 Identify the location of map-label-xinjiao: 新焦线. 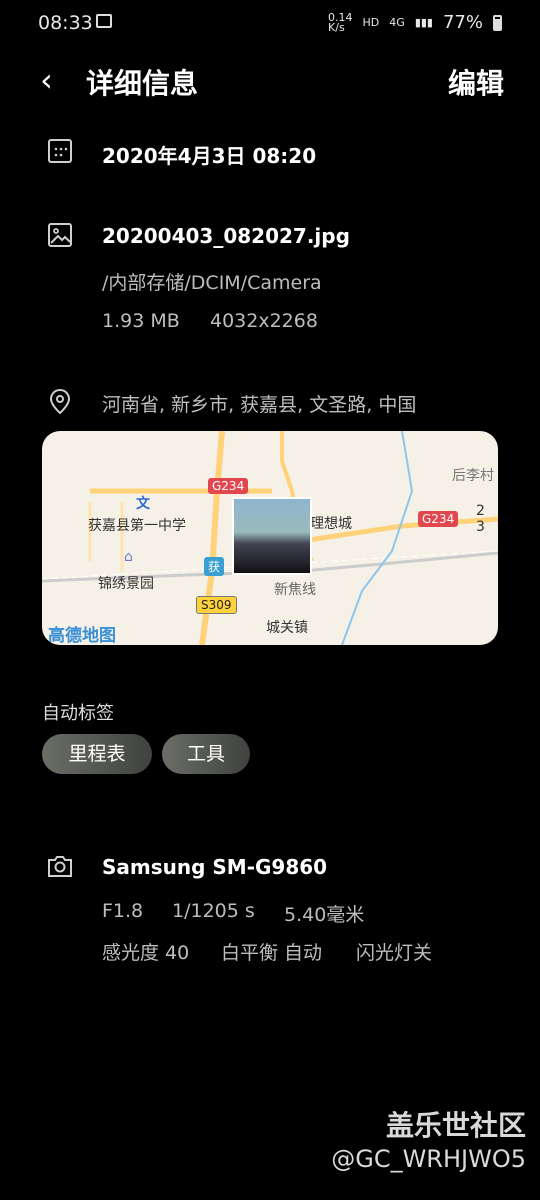
(295, 590).